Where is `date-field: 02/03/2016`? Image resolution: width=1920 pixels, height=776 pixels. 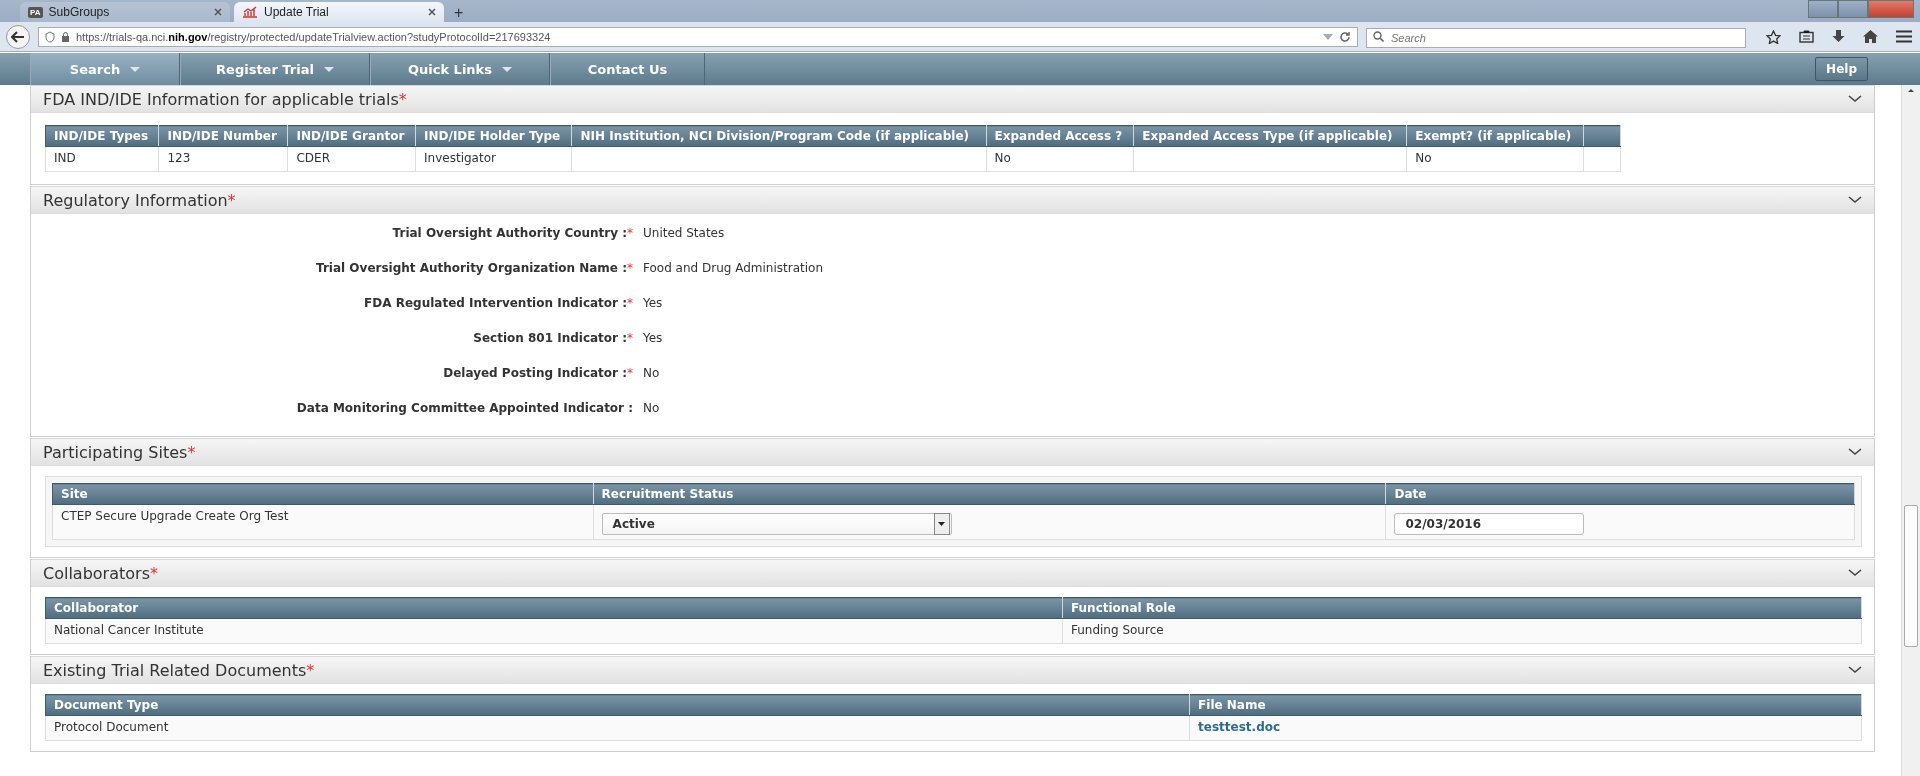 date-field: 02/03/2016 is located at coordinates (1489, 524).